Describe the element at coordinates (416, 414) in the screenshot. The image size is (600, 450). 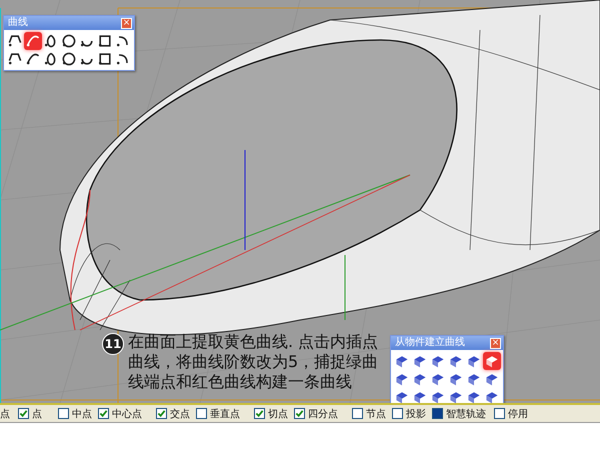
I see `osnap-label: 投影` at that location.